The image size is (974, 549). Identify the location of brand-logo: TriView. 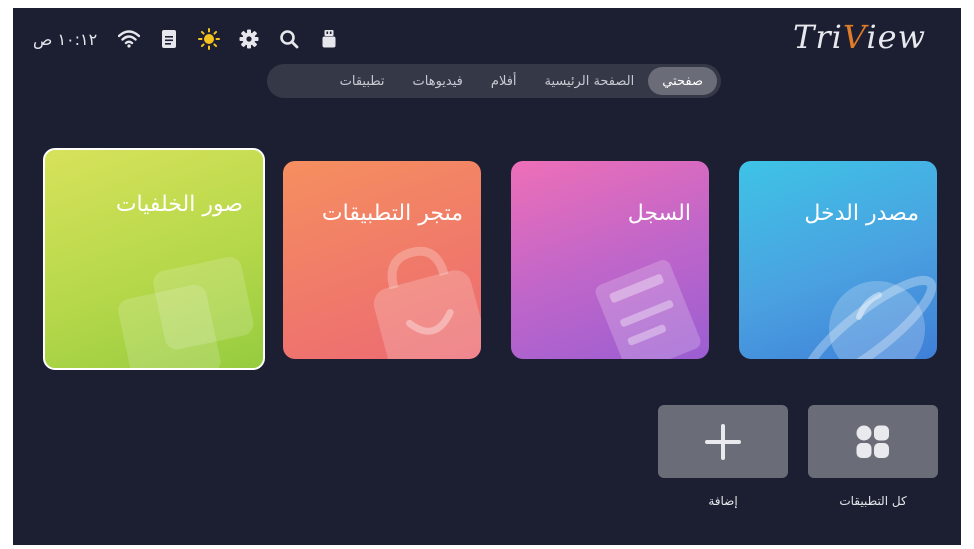
(859, 37).